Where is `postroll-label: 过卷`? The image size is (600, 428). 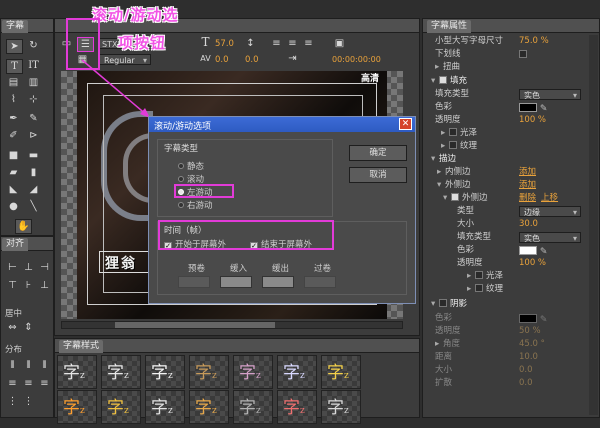
postroll-label: 过卷 is located at coordinates (323, 269).